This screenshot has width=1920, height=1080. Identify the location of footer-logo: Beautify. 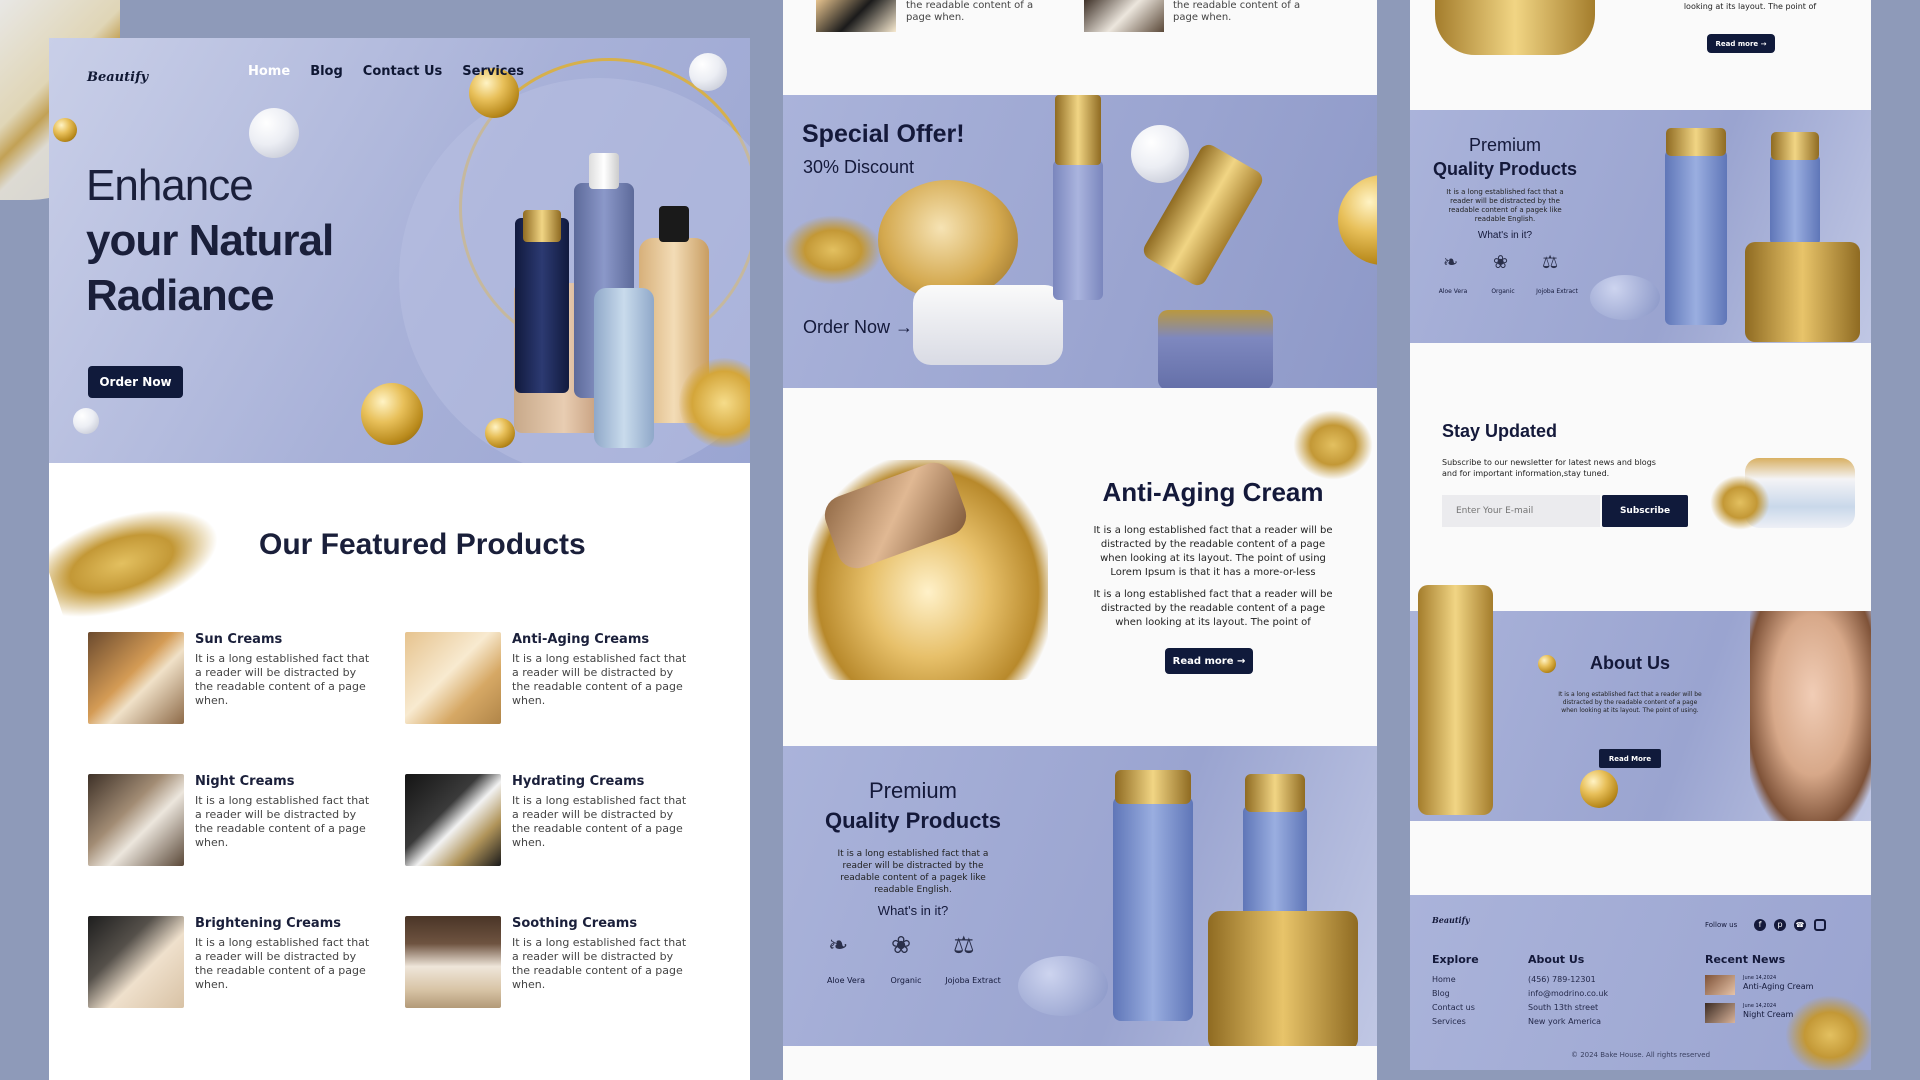
(1451, 920).